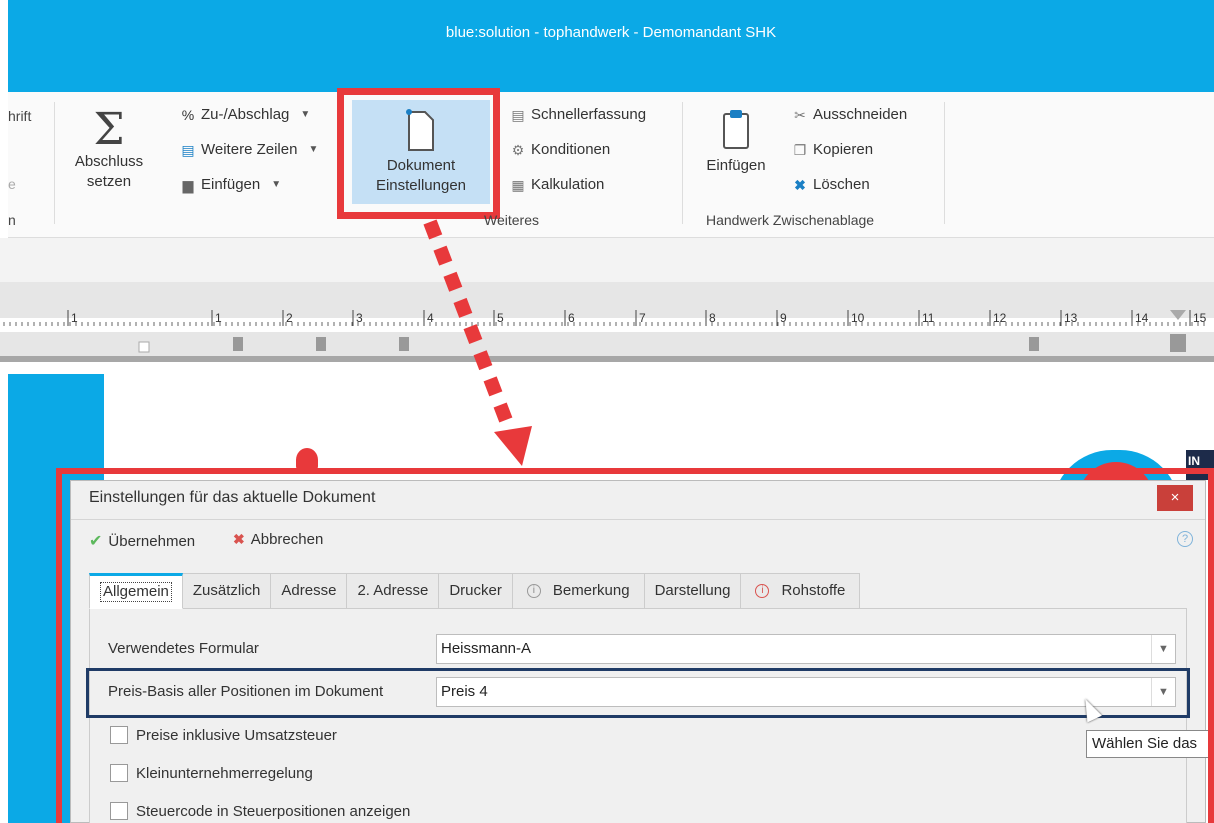 The height and width of the screenshot is (823, 1214). I want to click on ruler-strip, so click(607, 325).